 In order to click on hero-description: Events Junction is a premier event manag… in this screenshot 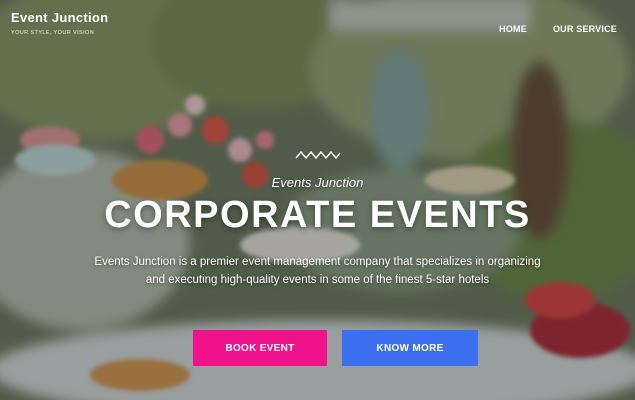, I will do `click(317, 271)`.